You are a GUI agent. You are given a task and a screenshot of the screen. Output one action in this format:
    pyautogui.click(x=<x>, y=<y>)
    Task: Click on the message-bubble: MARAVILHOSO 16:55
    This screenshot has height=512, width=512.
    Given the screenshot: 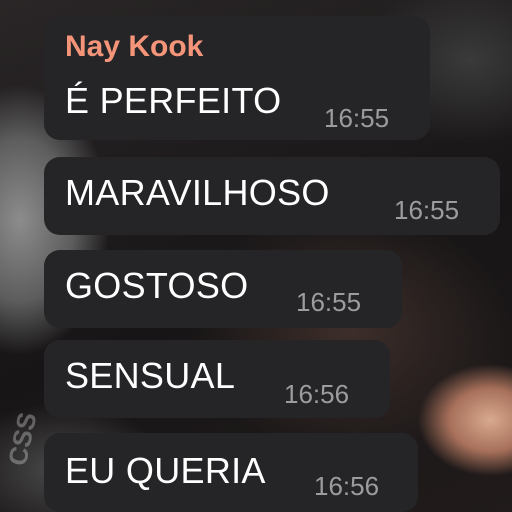 What is the action you would take?
    pyautogui.click(x=272, y=196)
    